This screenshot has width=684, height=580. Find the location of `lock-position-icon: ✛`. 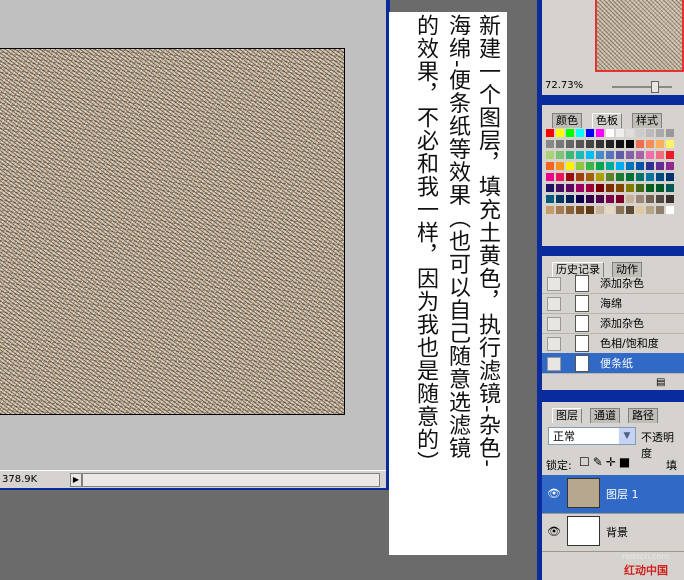

lock-position-icon: ✛ is located at coordinates (612, 462).